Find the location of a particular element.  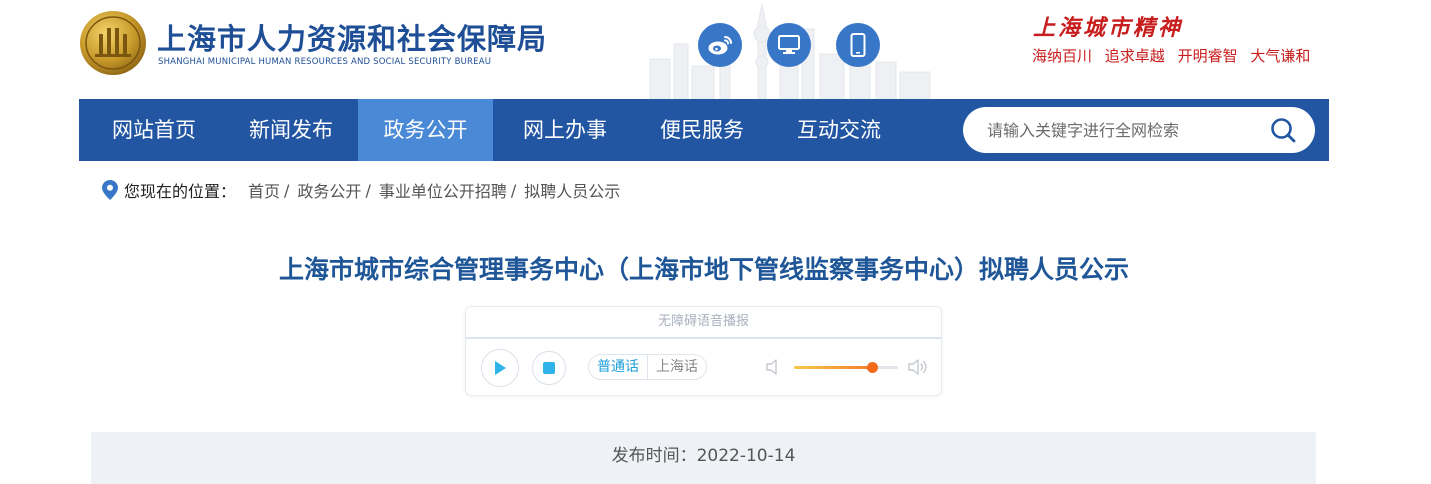

search-input is located at coordinates (1127, 130).